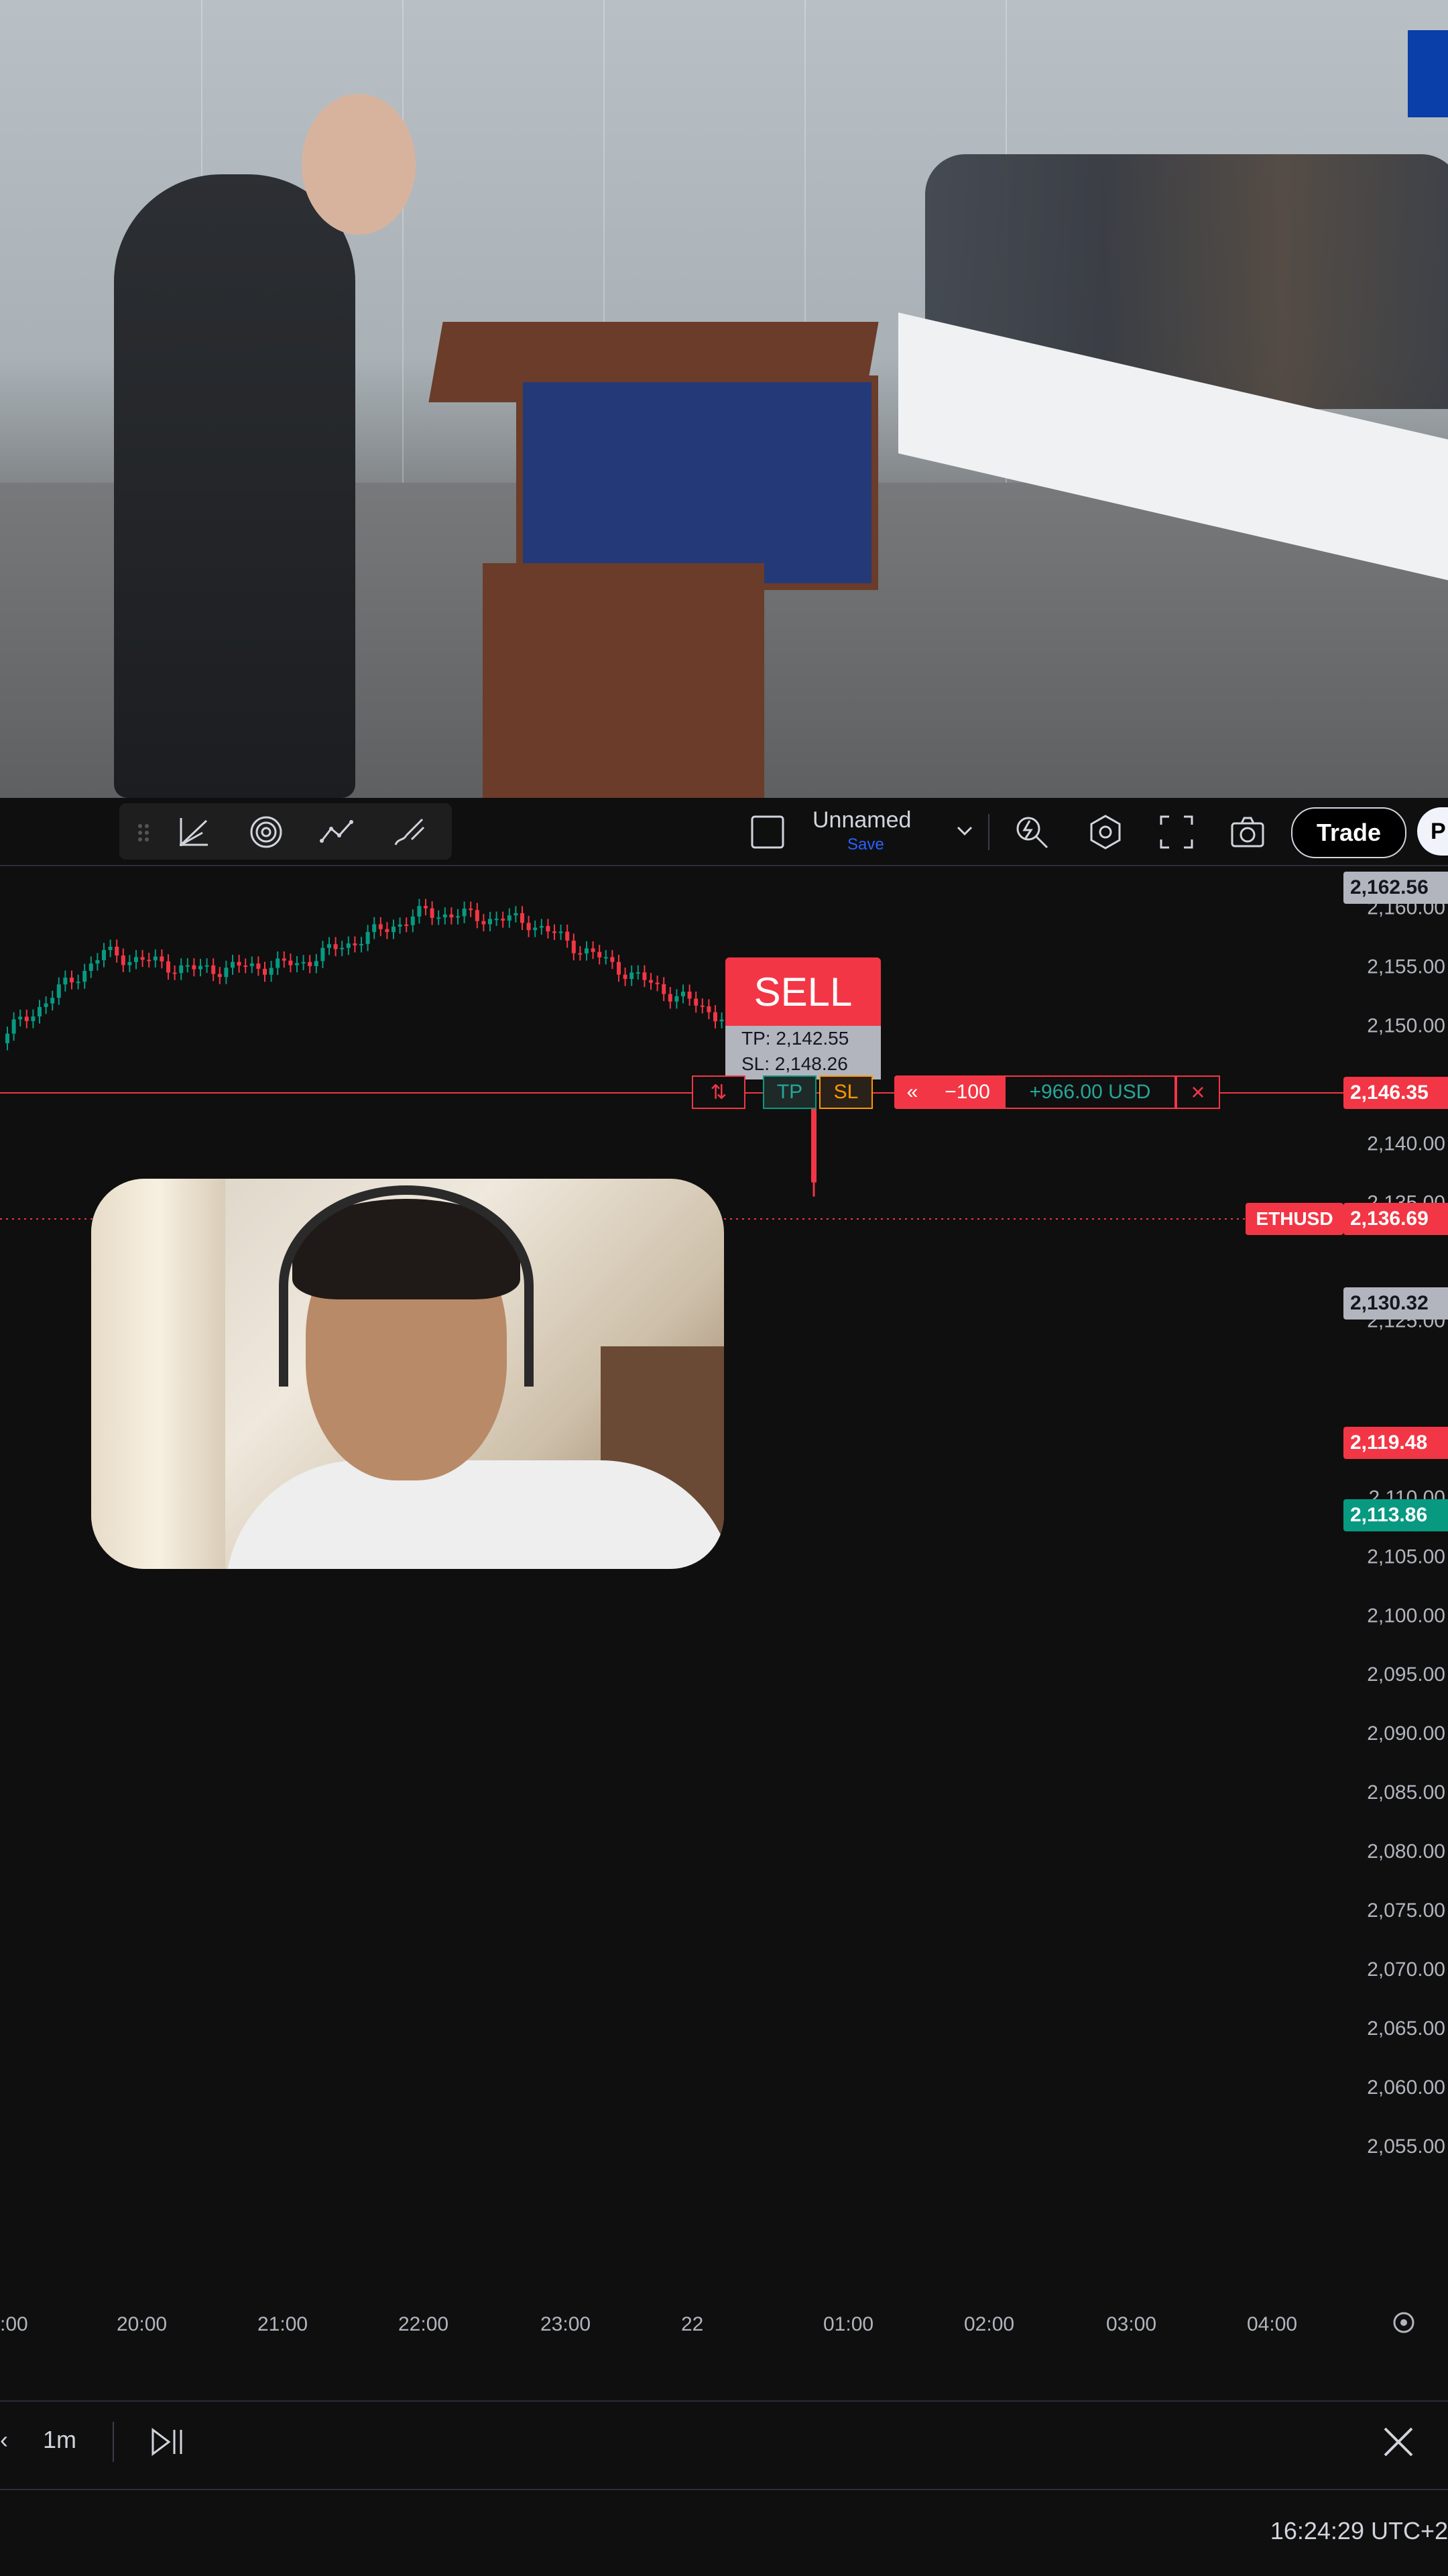 This screenshot has width=1448, height=2576. Describe the element at coordinates (692, 2324) in the screenshot. I see `time-tick: 22` at that location.